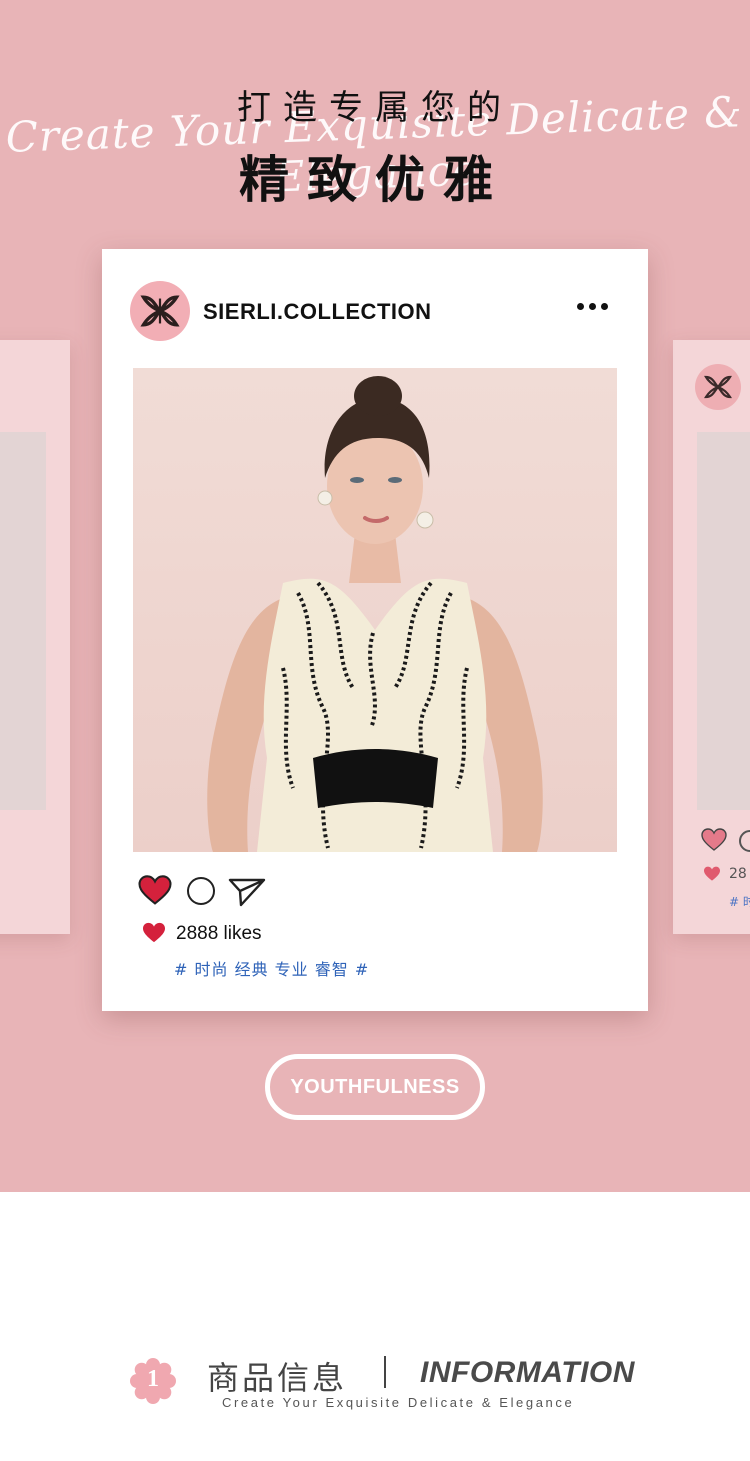  I want to click on pill-label: YOUTHFULNESS, so click(375, 1086).